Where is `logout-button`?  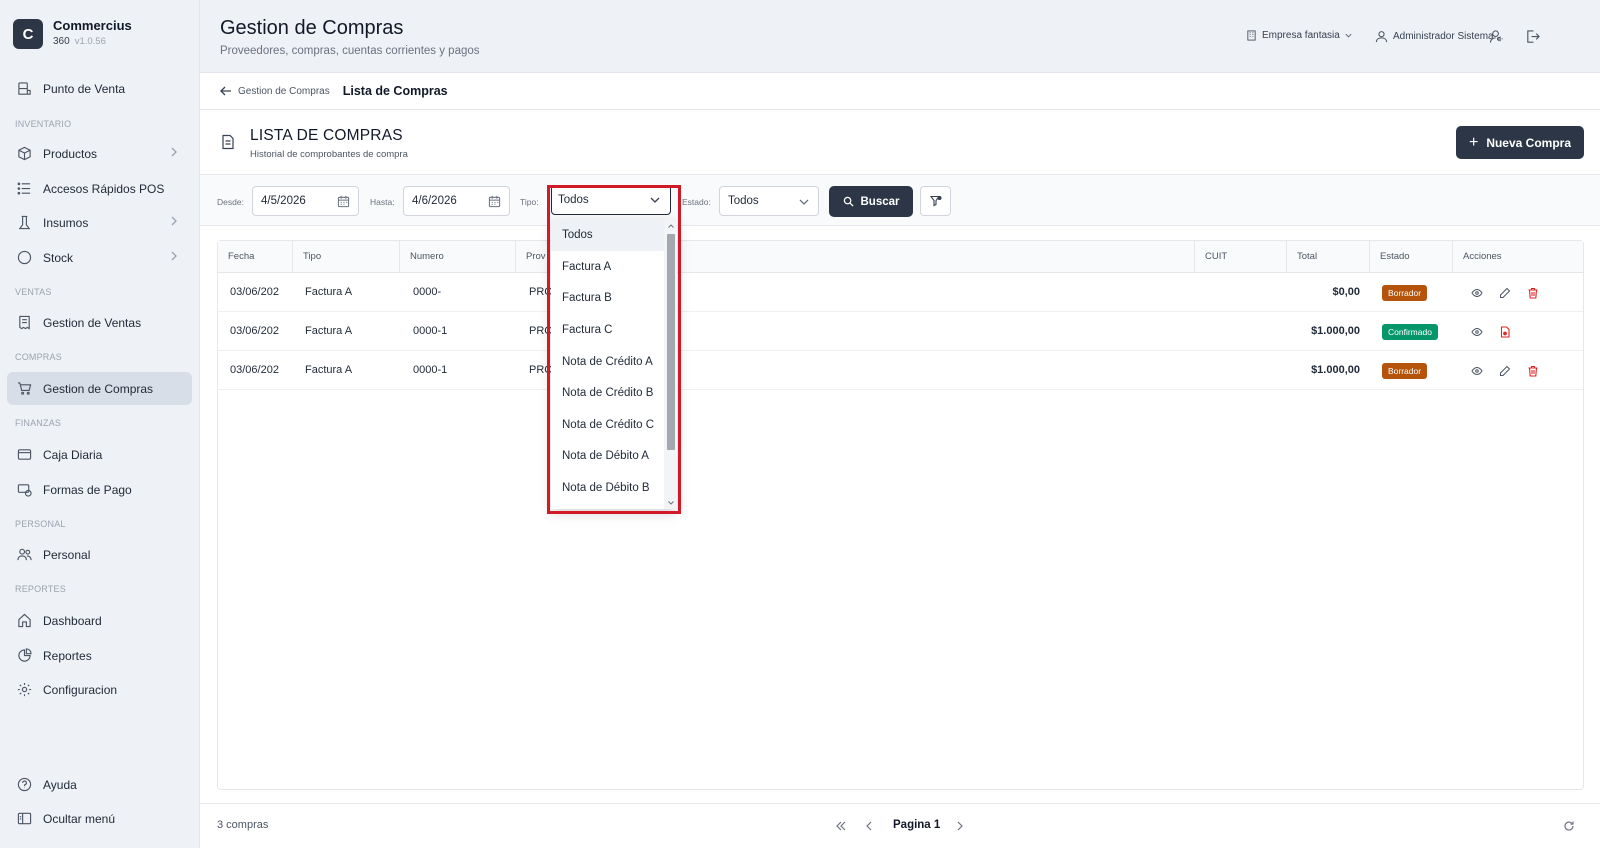
logout-button is located at coordinates (1532, 36).